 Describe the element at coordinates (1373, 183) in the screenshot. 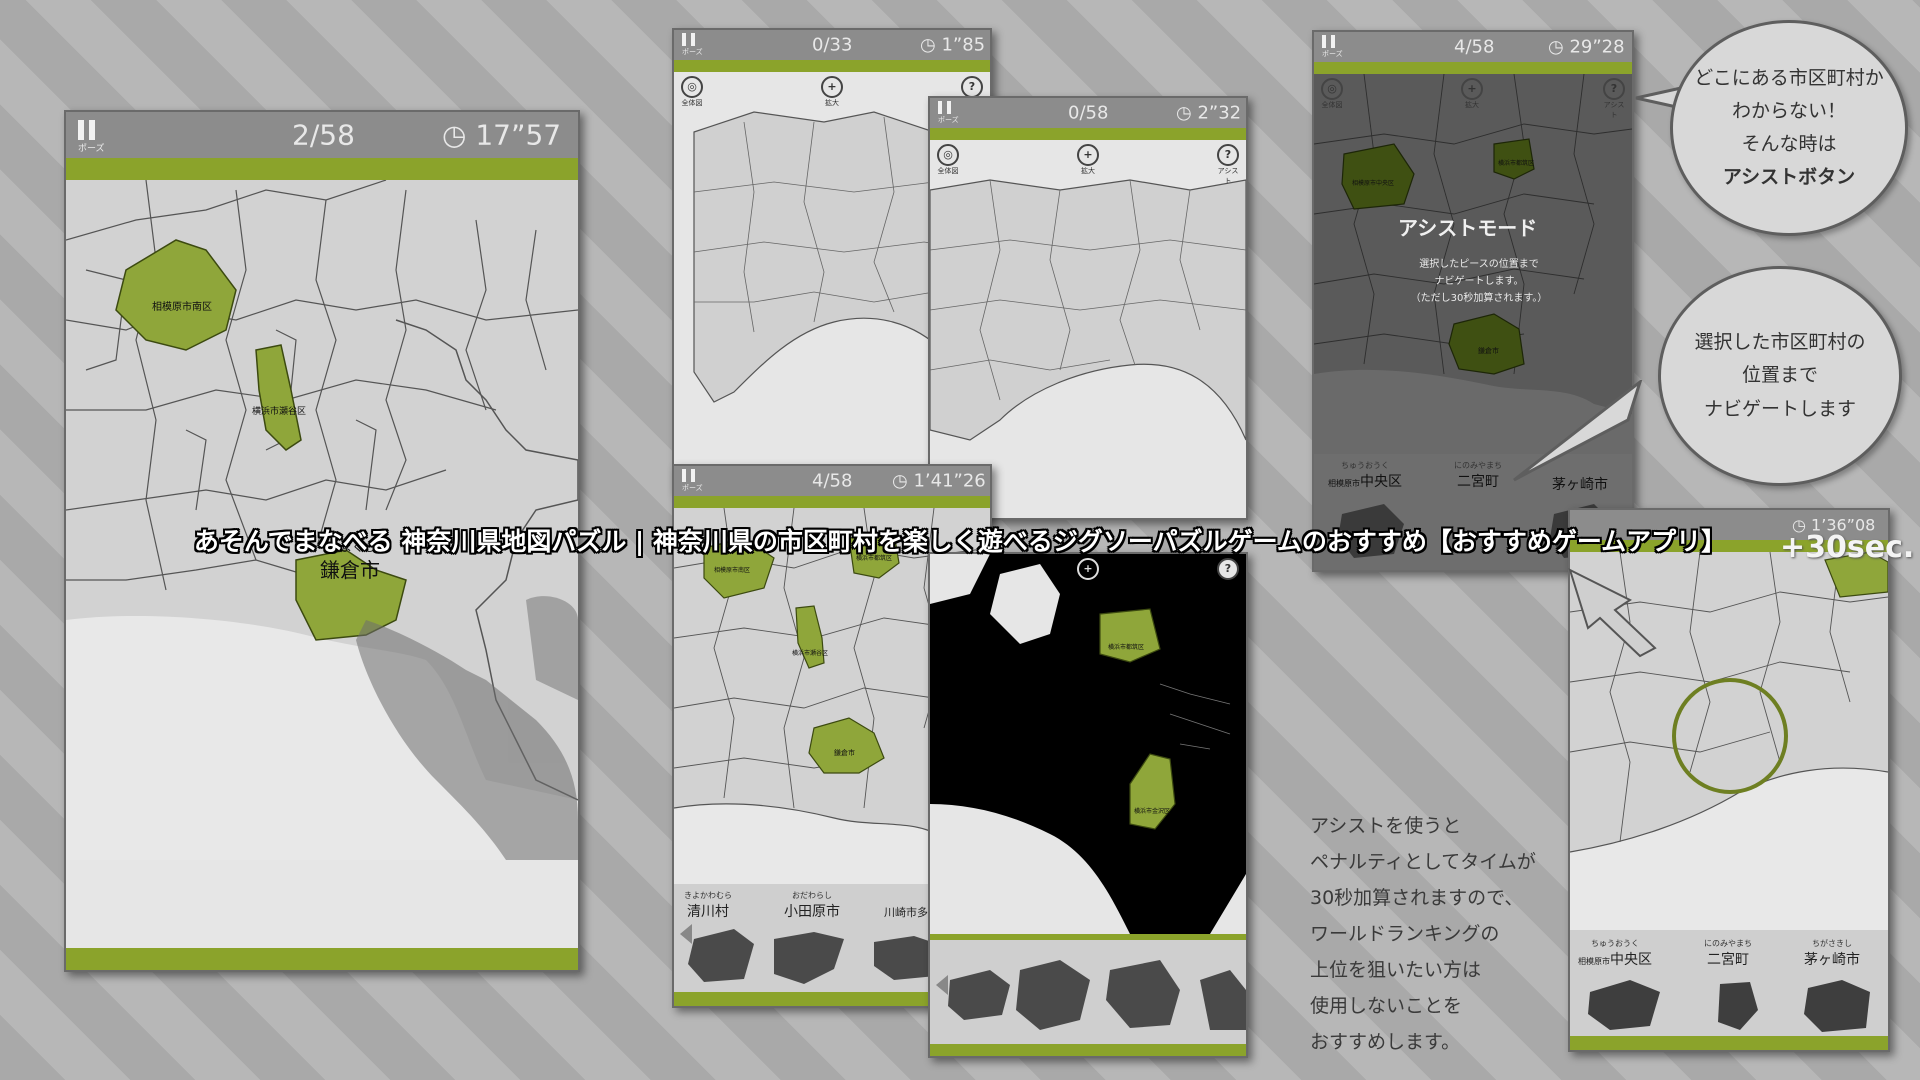

I see `region-label: 相模原市中央区` at that location.